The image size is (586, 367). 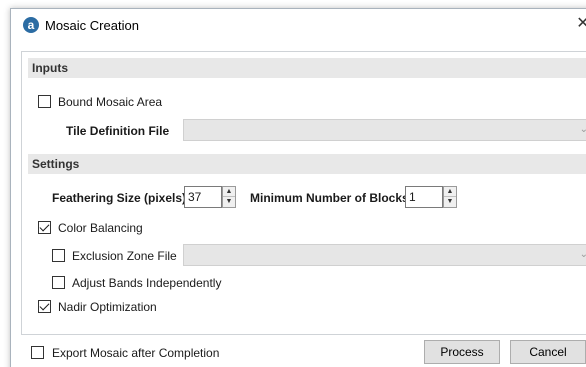 I want to click on feathering-size-label: Feathering Size (pixels), so click(x=119, y=198).